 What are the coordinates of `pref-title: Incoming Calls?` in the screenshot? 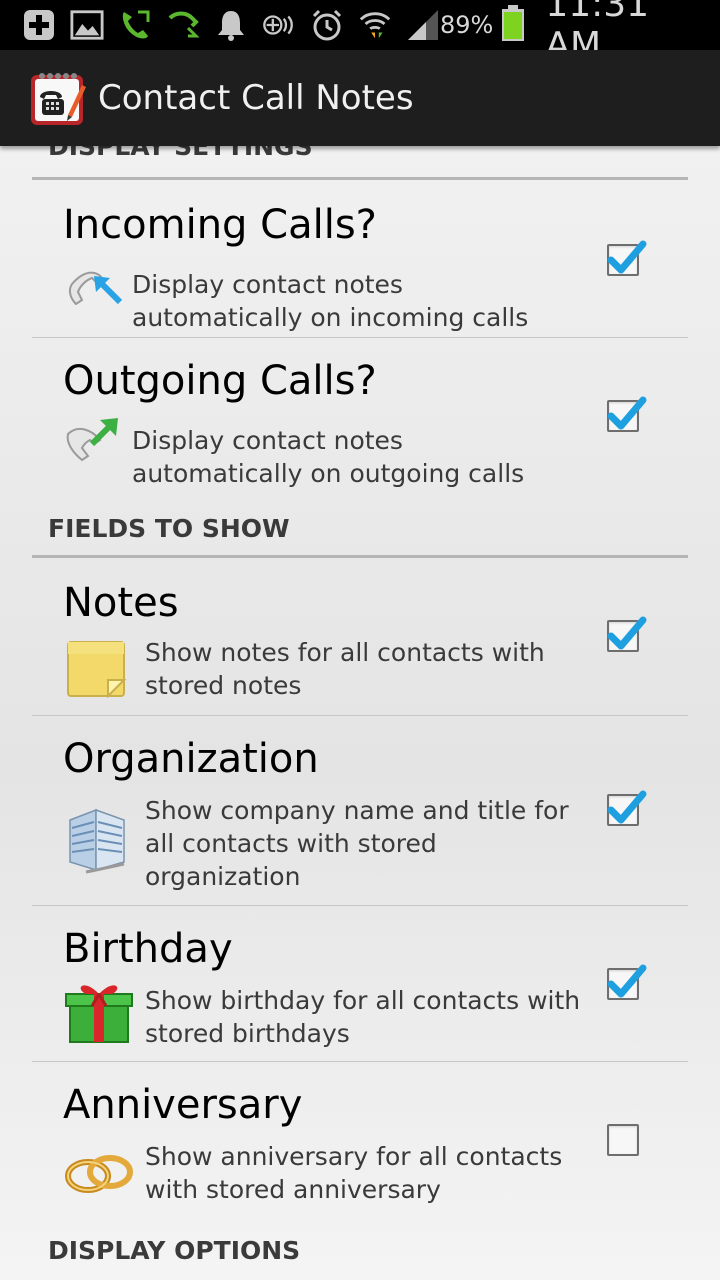 It's located at (220, 225).